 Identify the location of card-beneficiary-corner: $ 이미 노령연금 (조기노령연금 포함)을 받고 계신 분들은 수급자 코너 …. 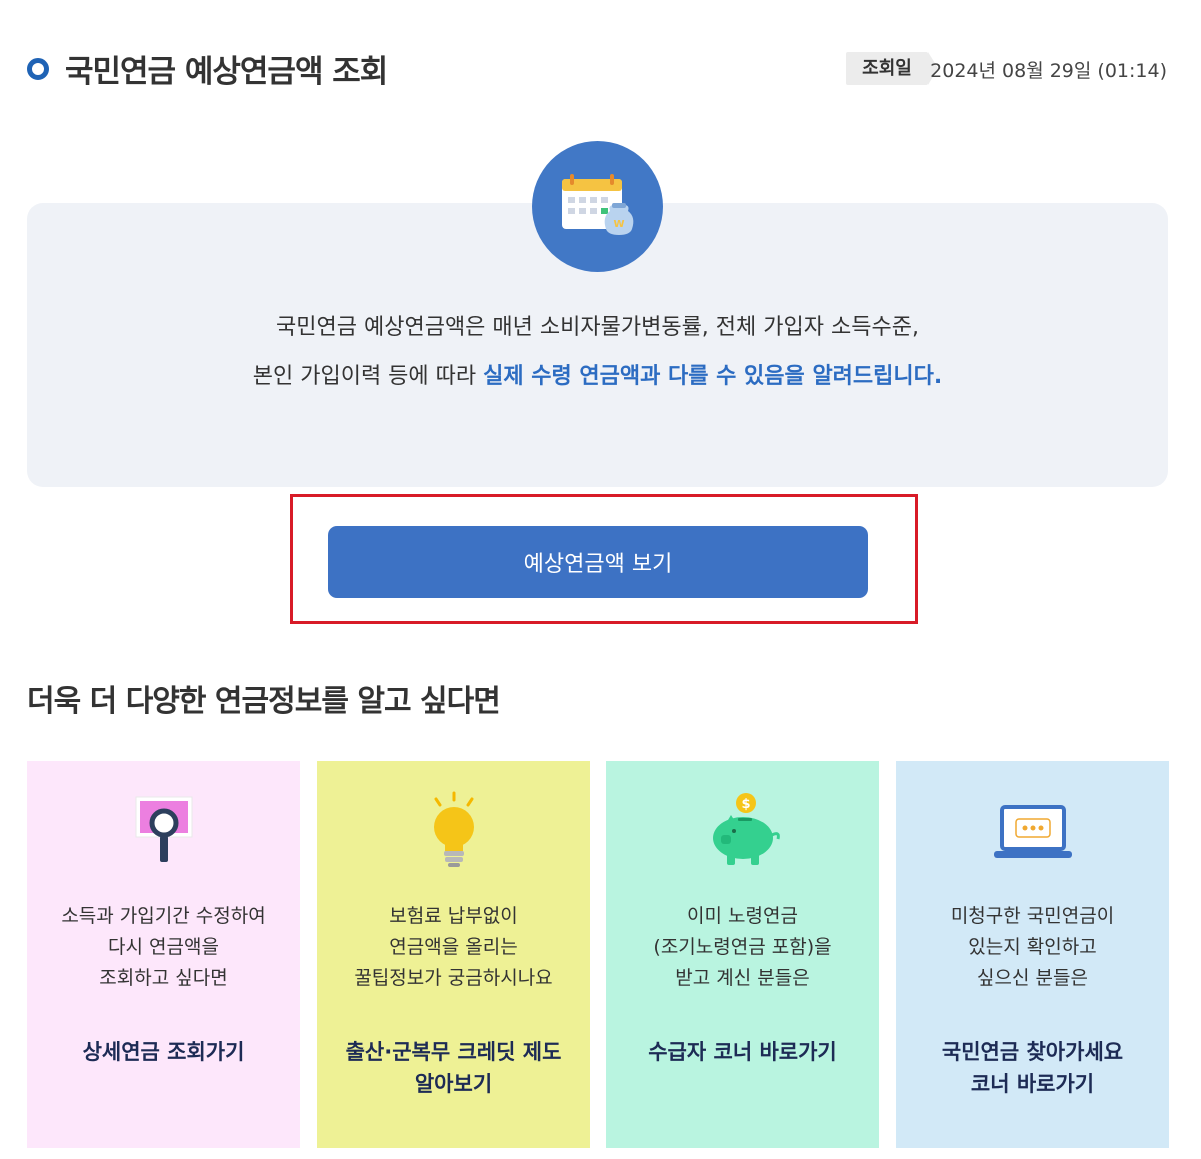
(742, 954).